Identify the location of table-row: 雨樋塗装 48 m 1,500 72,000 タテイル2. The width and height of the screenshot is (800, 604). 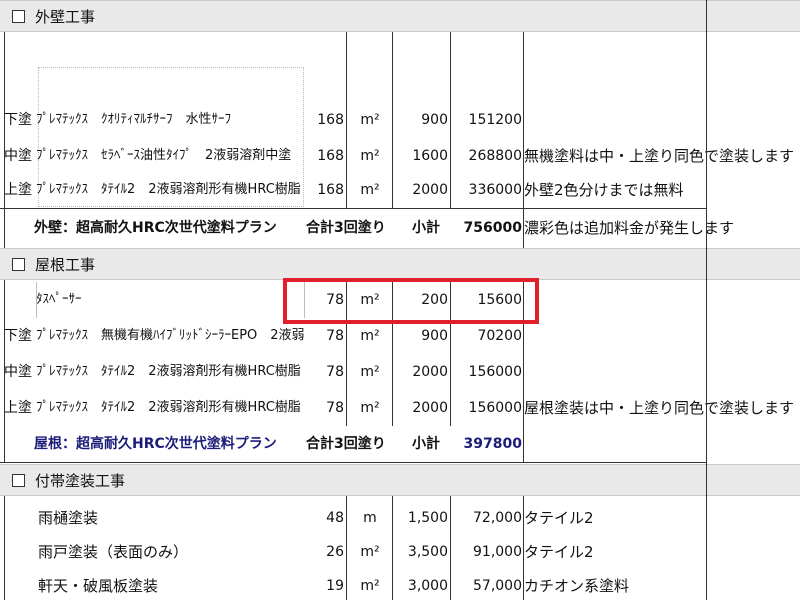
(400, 518).